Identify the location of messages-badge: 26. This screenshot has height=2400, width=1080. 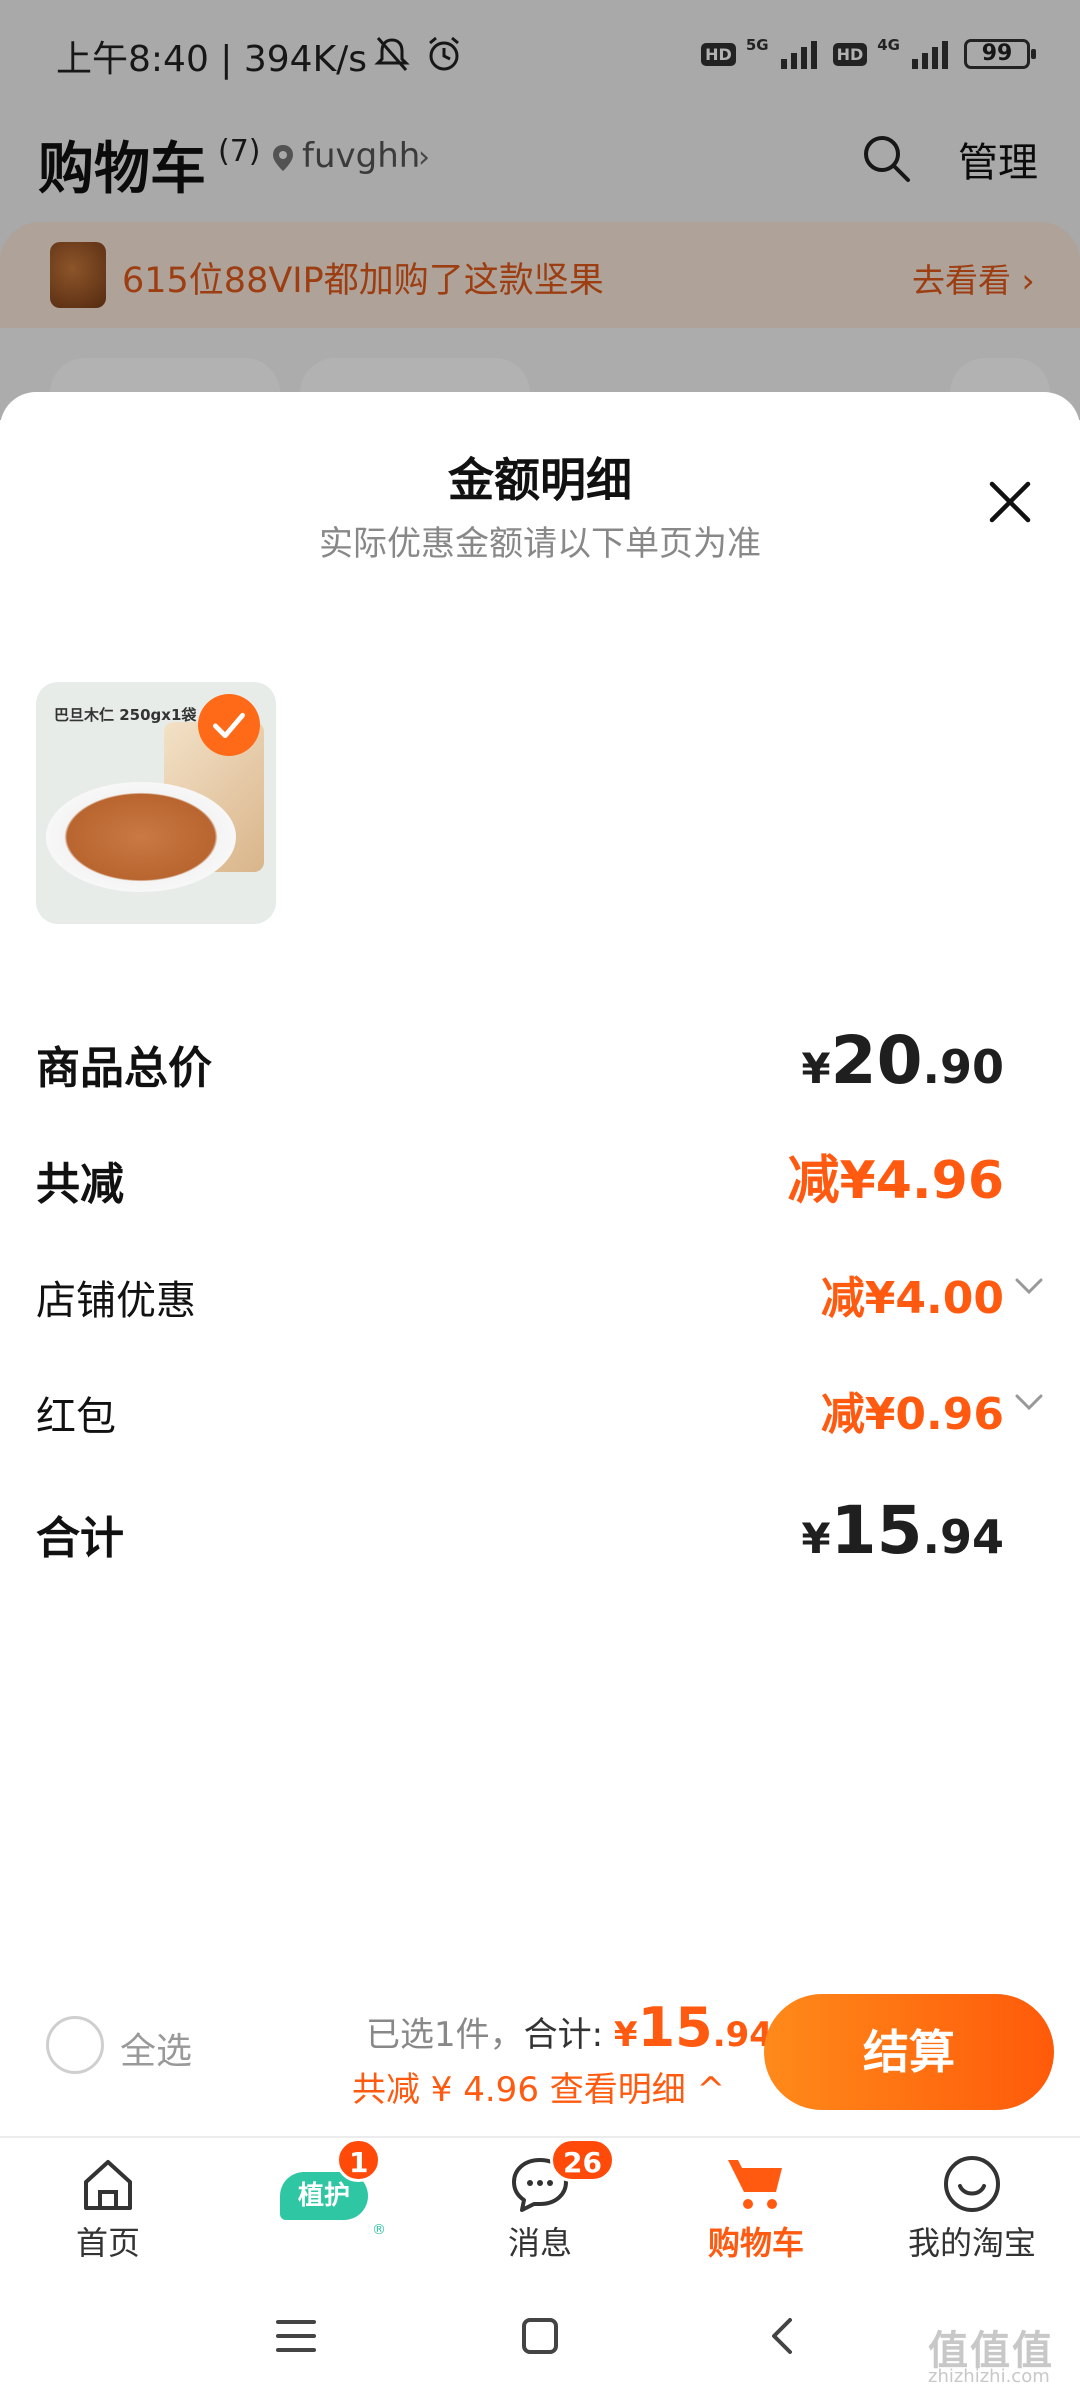
(582, 2160).